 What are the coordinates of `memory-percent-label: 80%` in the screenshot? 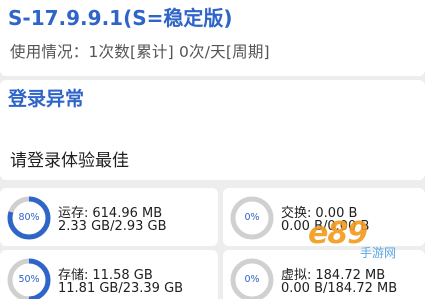 It's located at (29, 217).